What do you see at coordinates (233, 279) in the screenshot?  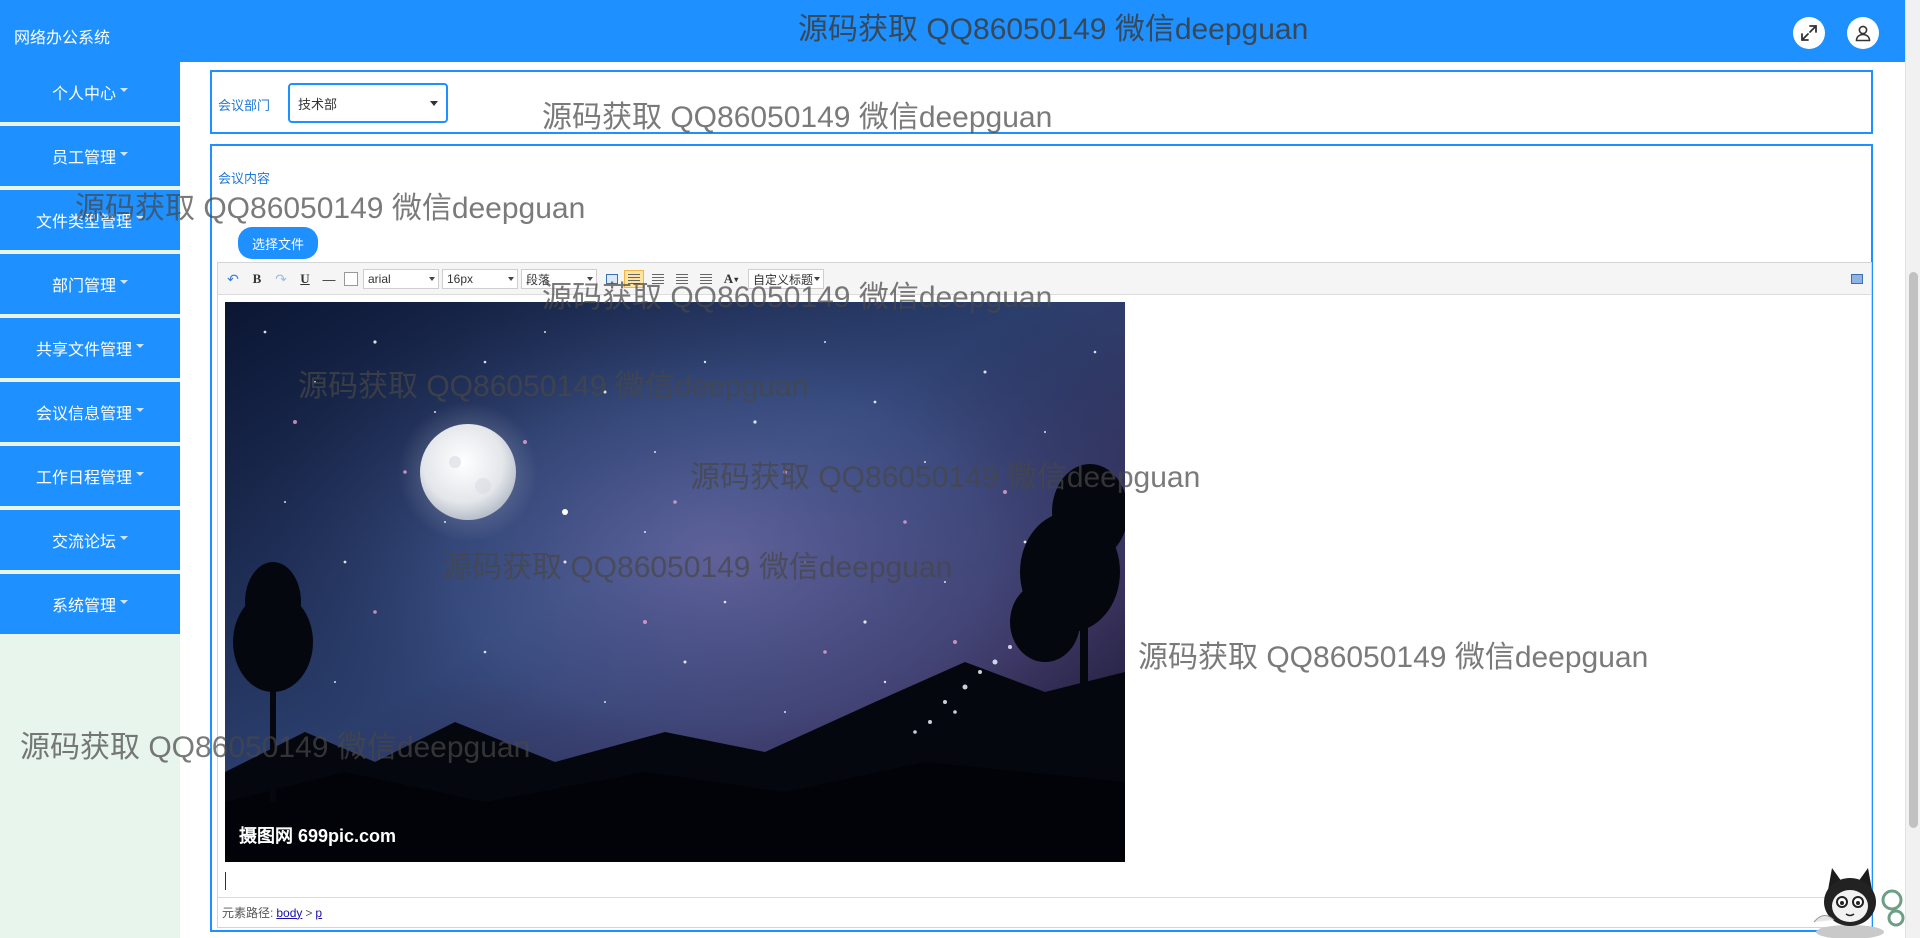 I see `undo-icon: ↶` at bounding box center [233, 279].